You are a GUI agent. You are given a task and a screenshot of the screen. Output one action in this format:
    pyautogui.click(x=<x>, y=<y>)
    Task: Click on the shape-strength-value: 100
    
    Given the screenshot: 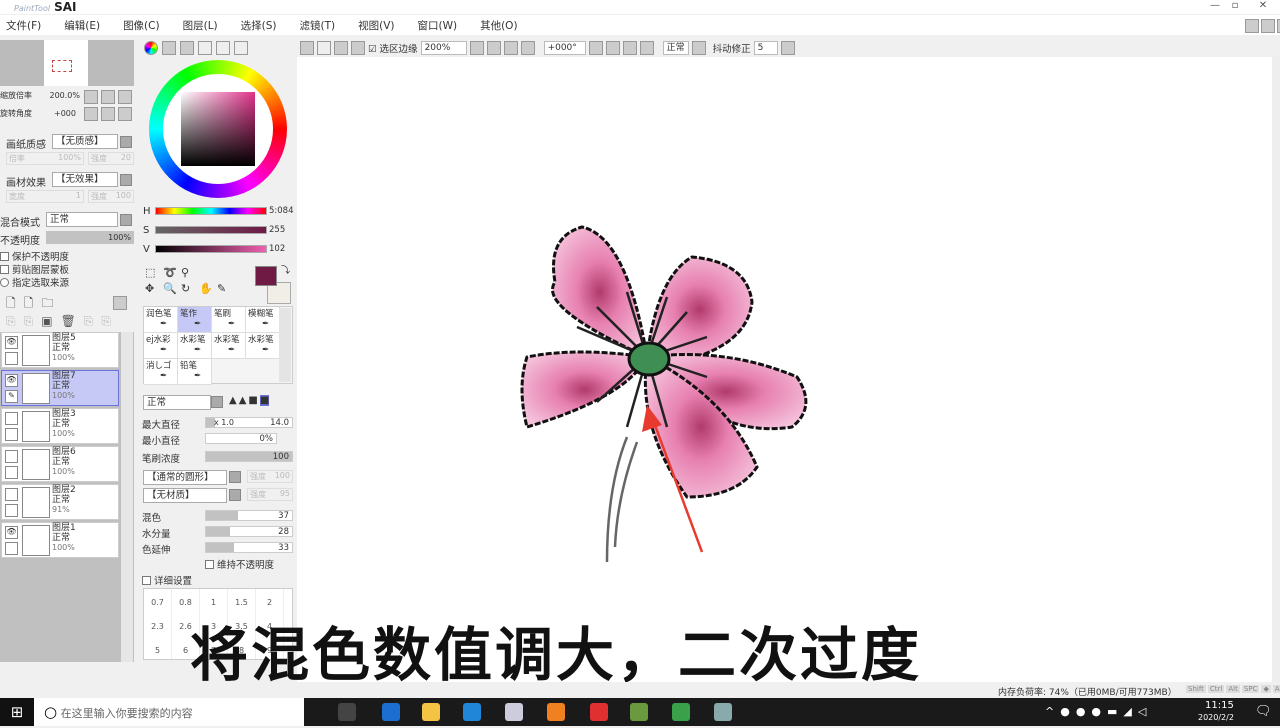 What is the action you would take?
    pyautogui.click(x=282, y=476)
    